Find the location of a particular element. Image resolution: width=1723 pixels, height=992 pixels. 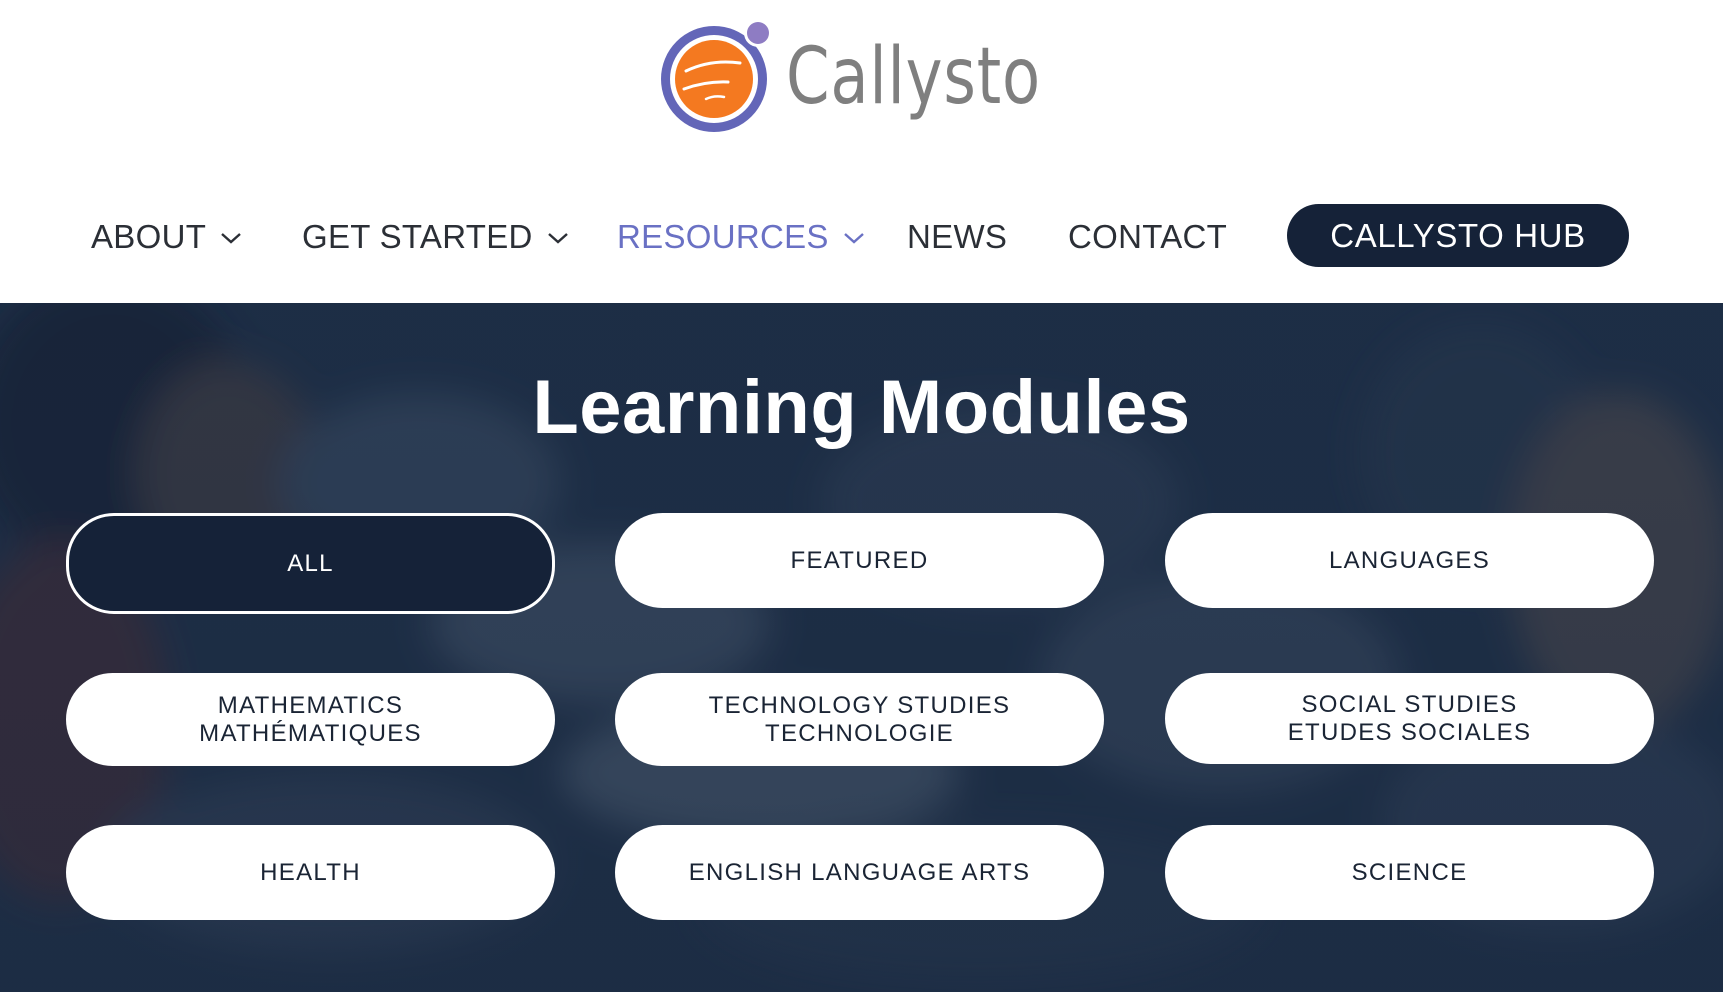

filter-languages-button: LANGUAGES is located at coordinates (1409, 560).